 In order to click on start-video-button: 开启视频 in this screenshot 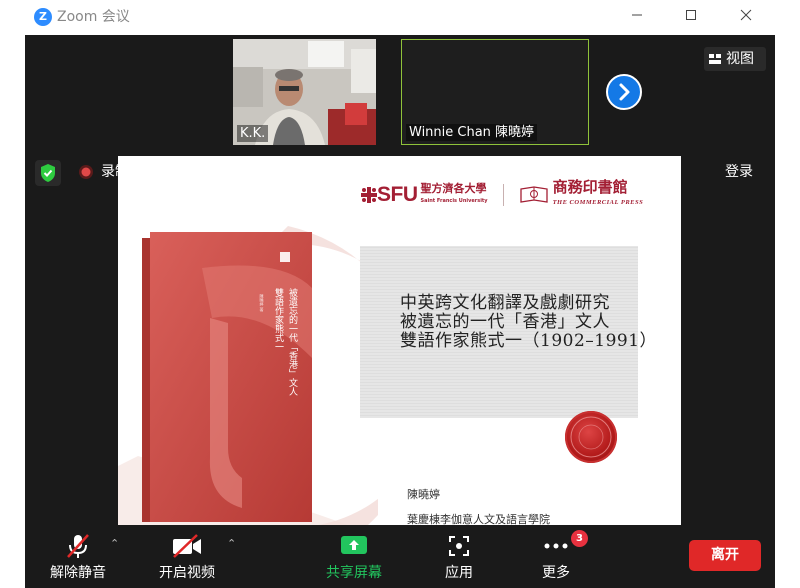, I will do `click(187, 556)`.